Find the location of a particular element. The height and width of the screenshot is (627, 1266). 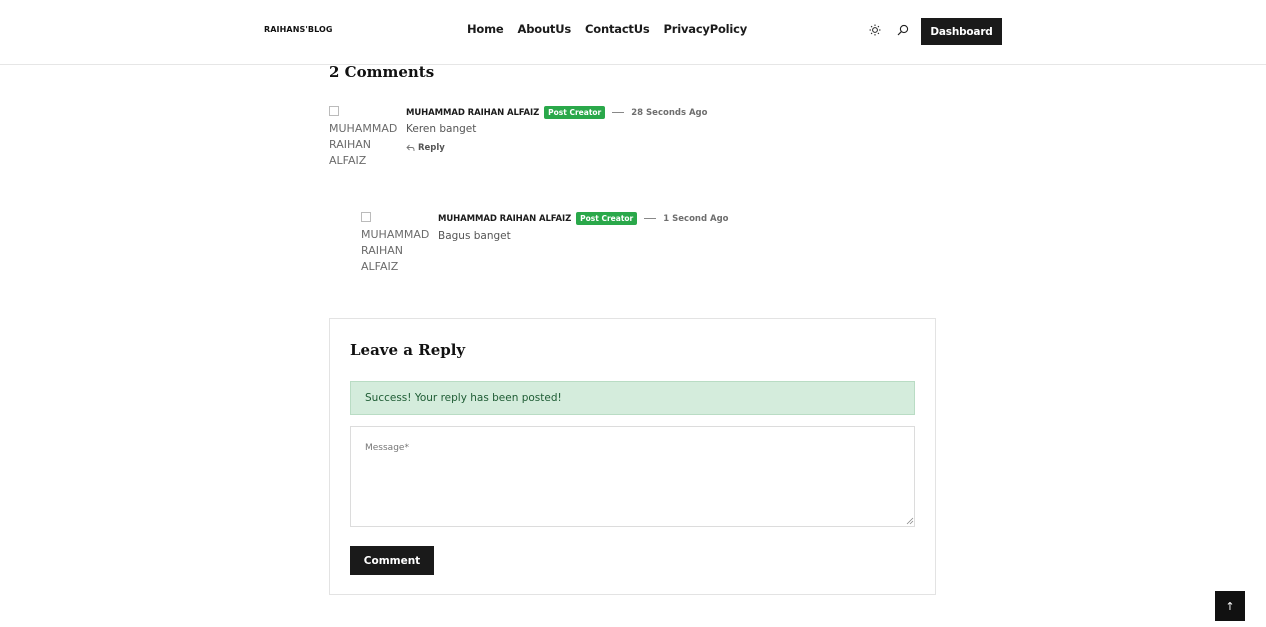

sun-icon is located at coordinates (875, 30).